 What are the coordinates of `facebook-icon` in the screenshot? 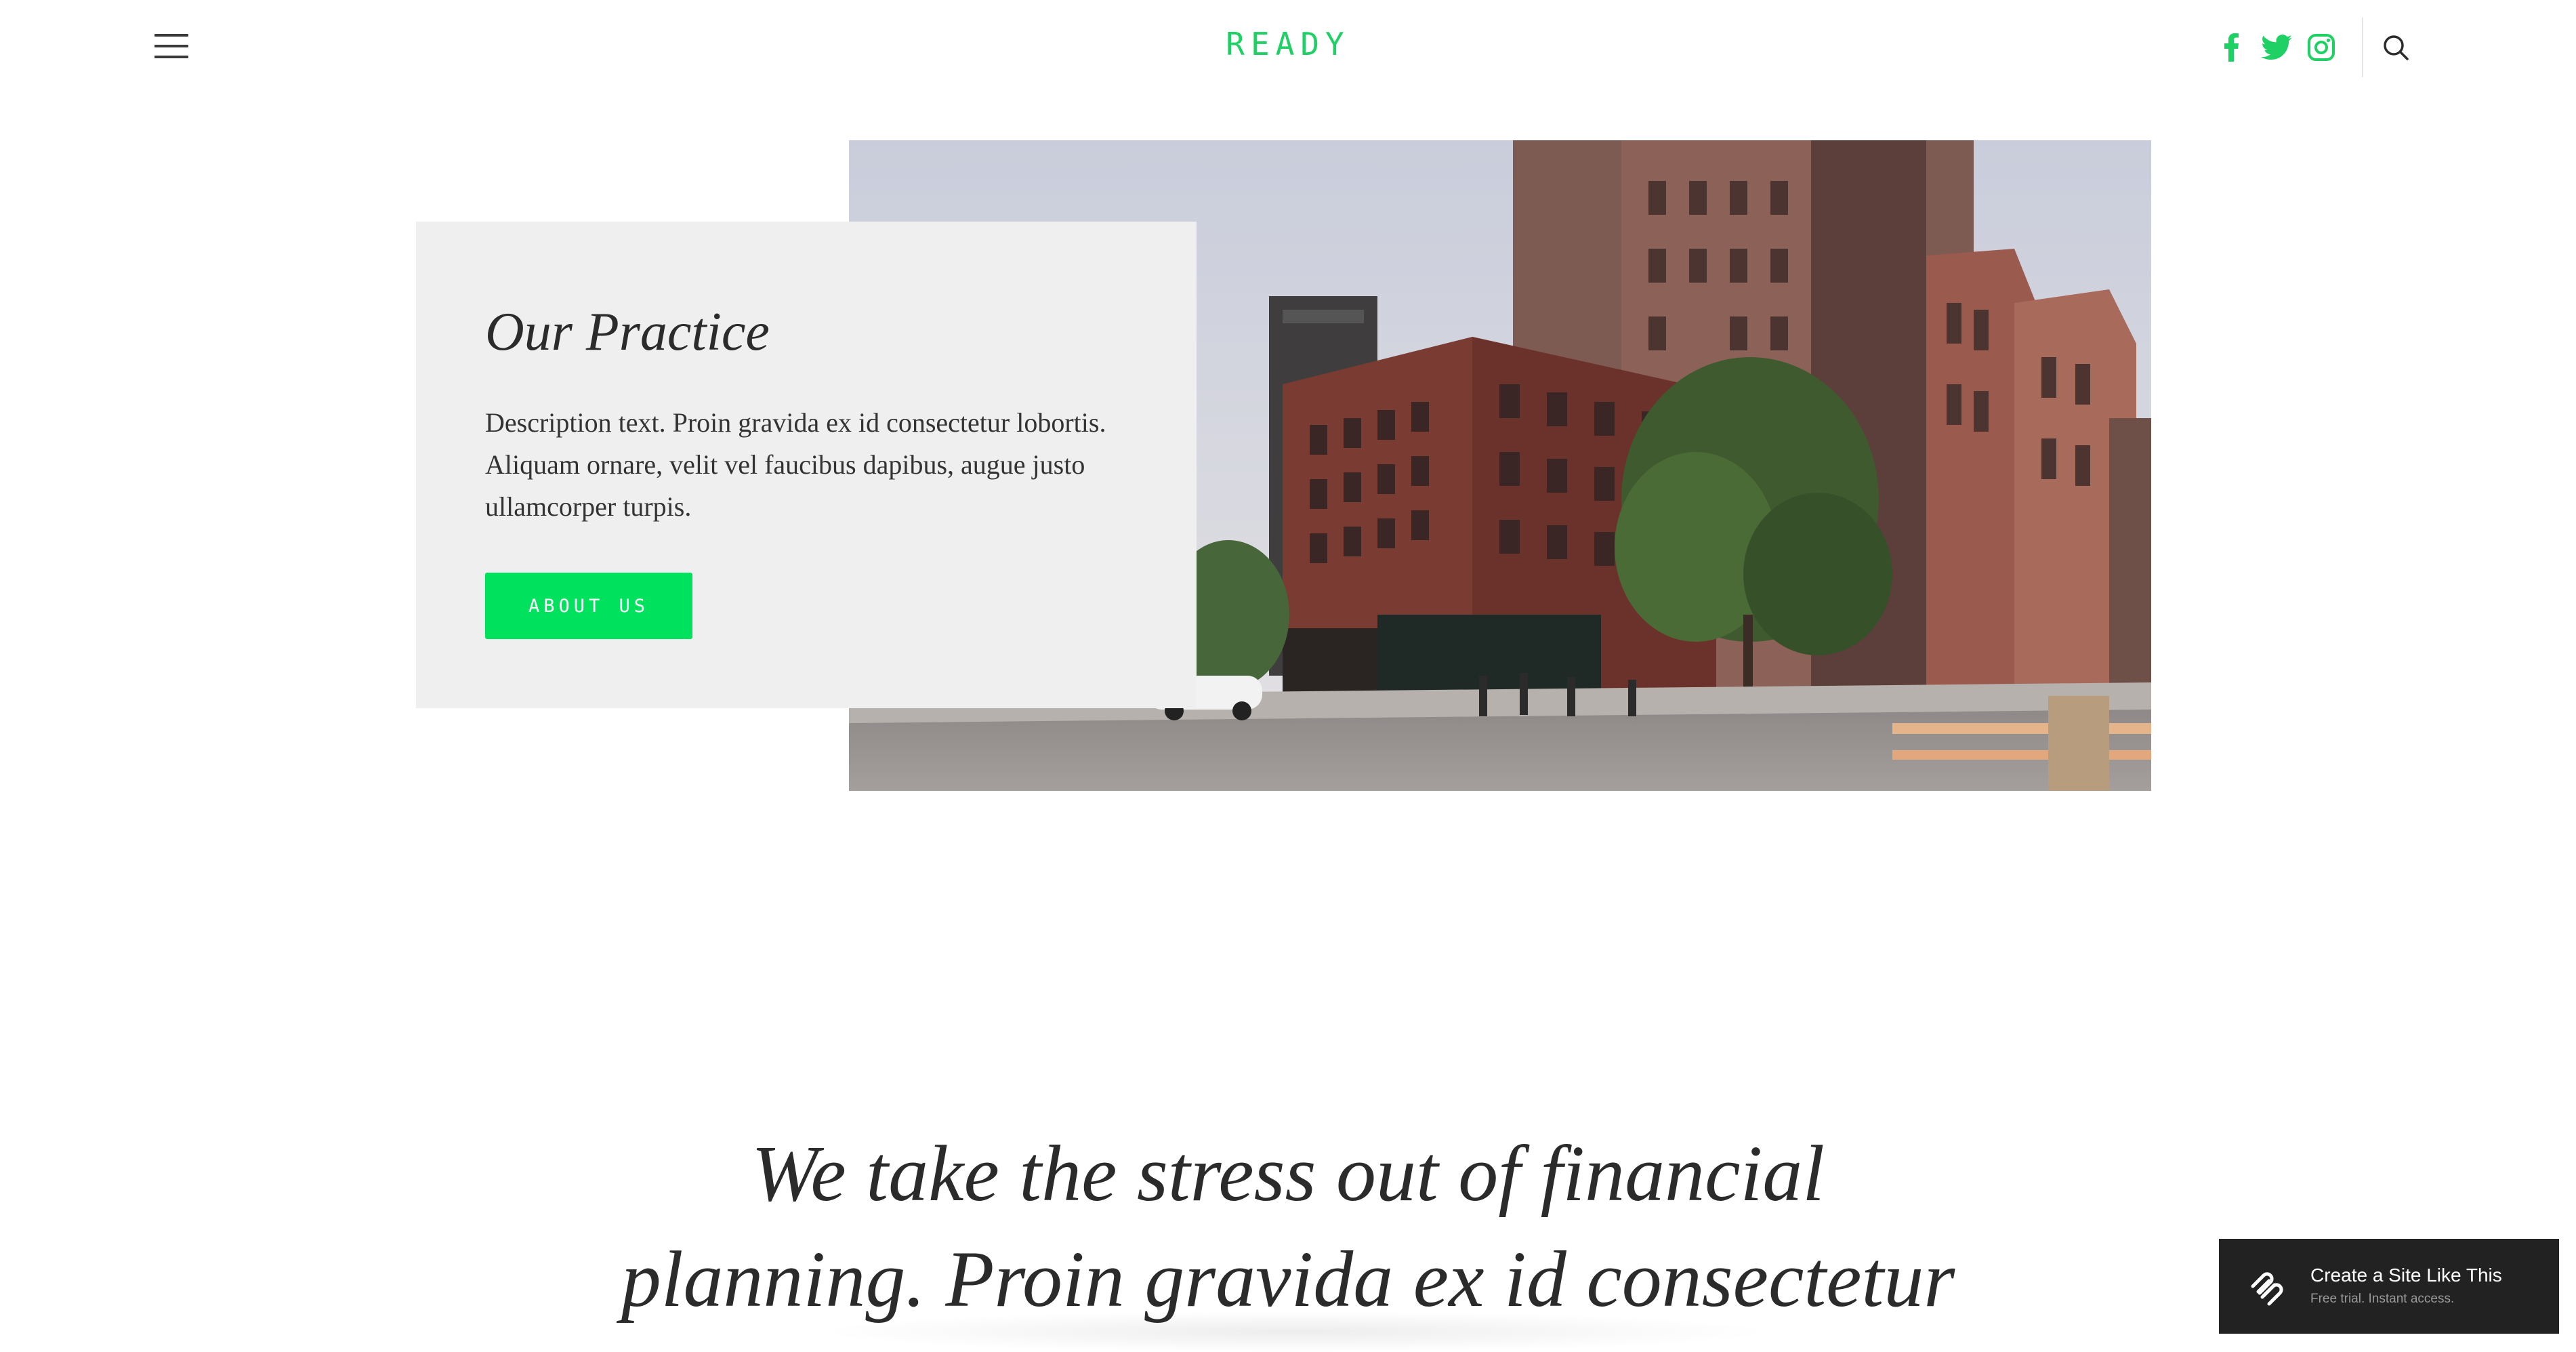 It's located at (2231, 47).